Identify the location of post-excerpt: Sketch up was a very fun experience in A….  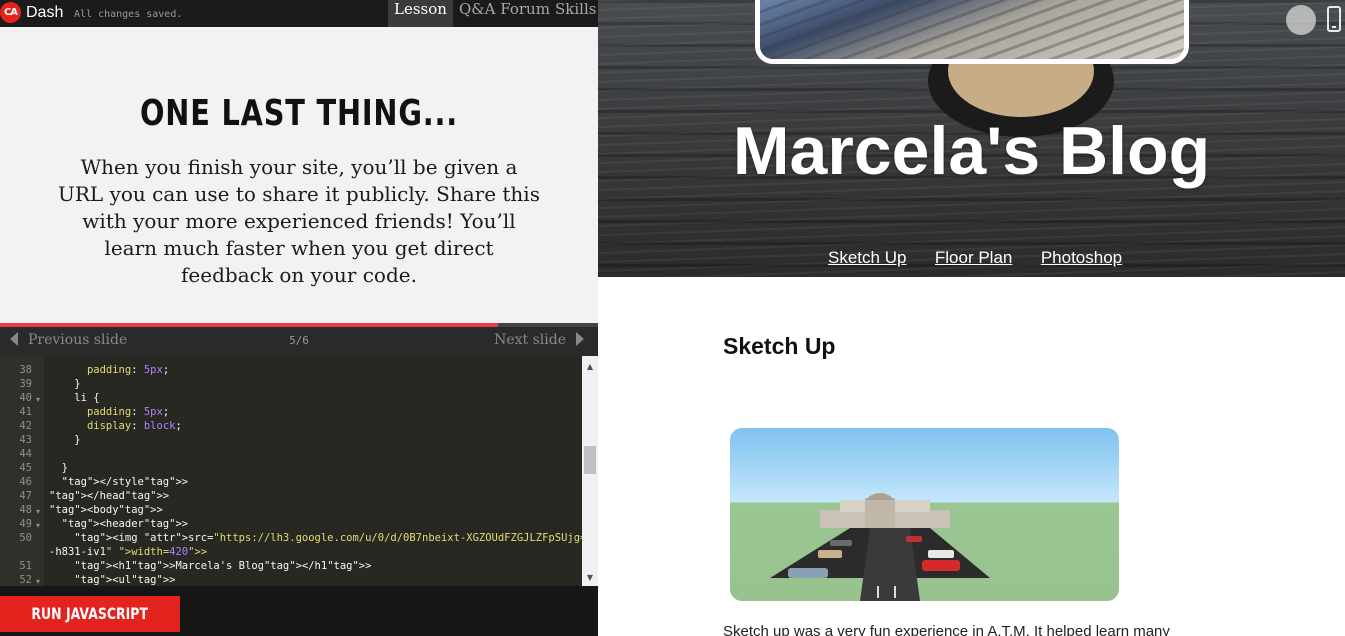
(946, 629).